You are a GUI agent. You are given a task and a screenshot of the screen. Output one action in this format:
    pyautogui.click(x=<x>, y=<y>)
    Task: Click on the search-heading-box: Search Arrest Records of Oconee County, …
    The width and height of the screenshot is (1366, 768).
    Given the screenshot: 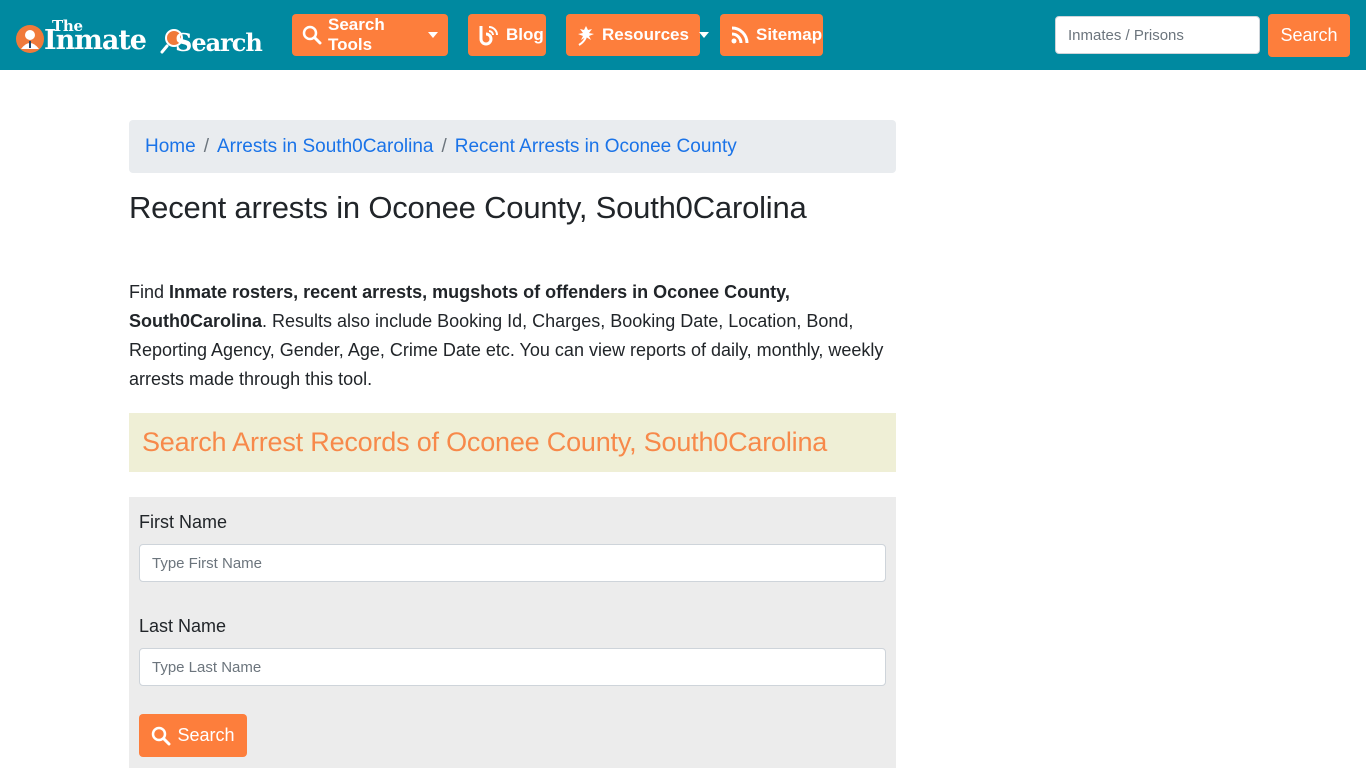 What is the action you would take?
    pyautogui.click(x=512, y=442)
    